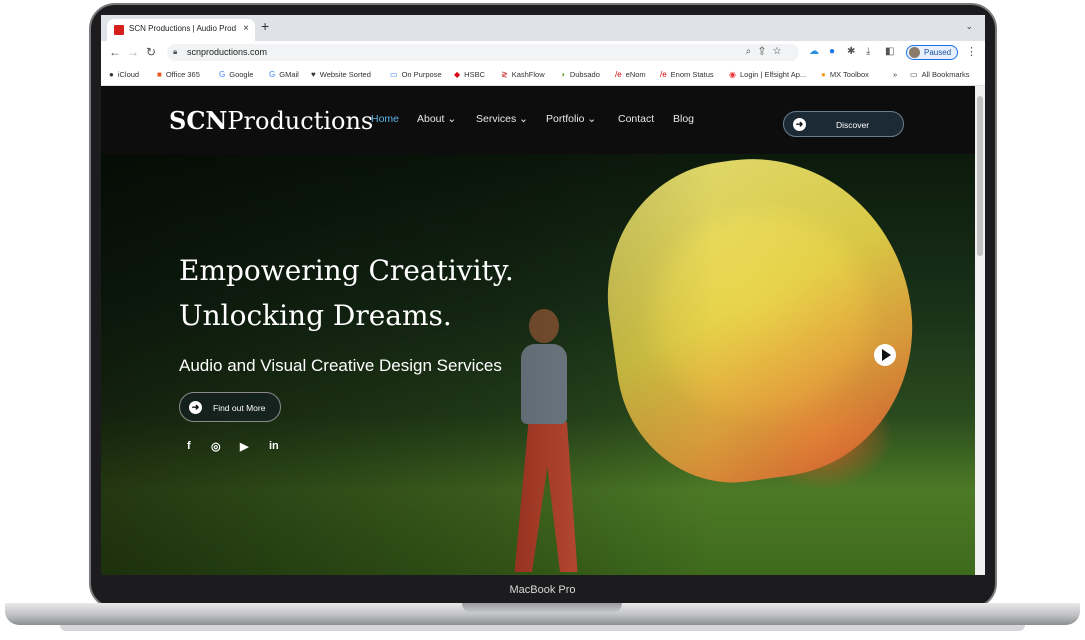  What do you see at coordinates (683, 119) in the screenshot?
I see `nav-blog: Blog` at bounding box center [683, 119].